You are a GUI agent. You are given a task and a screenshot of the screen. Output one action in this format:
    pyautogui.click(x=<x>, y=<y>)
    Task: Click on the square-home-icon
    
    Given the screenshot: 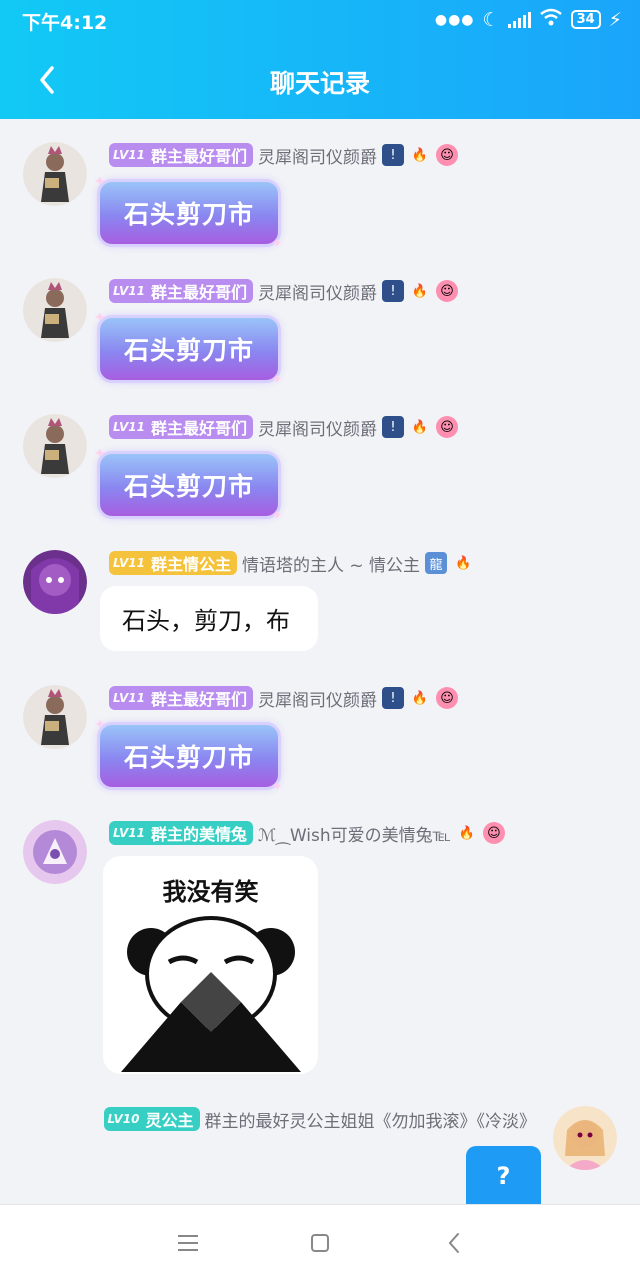 What is the action you would take?
    pyautogui.click(x=320, y=1243)
    